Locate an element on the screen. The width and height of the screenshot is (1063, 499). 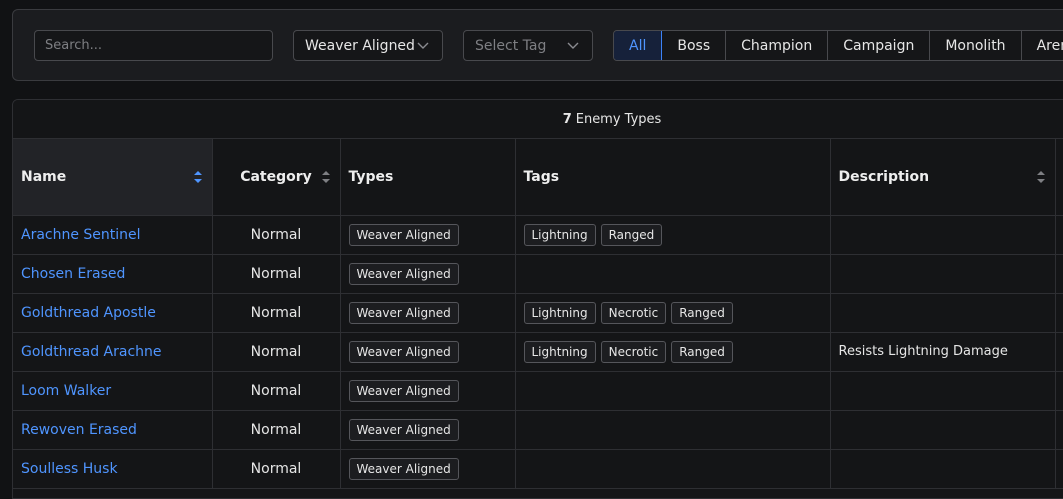
name-cell: Arachne Sentinel is located at coordinates (113, 235).